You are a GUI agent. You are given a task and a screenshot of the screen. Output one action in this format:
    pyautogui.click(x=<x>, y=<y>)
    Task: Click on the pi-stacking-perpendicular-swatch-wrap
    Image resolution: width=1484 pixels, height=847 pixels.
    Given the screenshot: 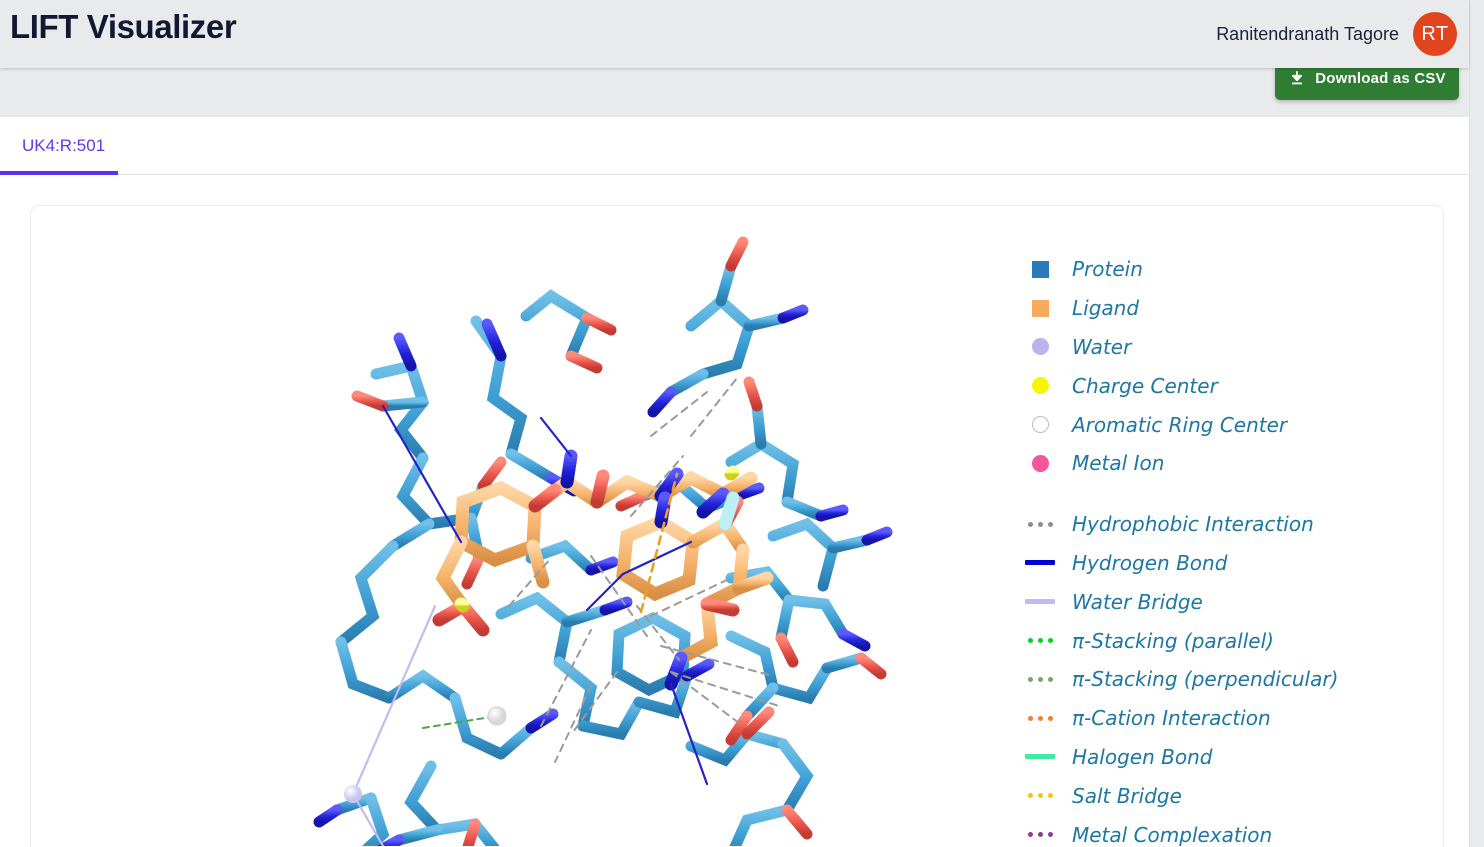 What is the action you would take?
    pyautogui.click(x=1040, y=679)
    